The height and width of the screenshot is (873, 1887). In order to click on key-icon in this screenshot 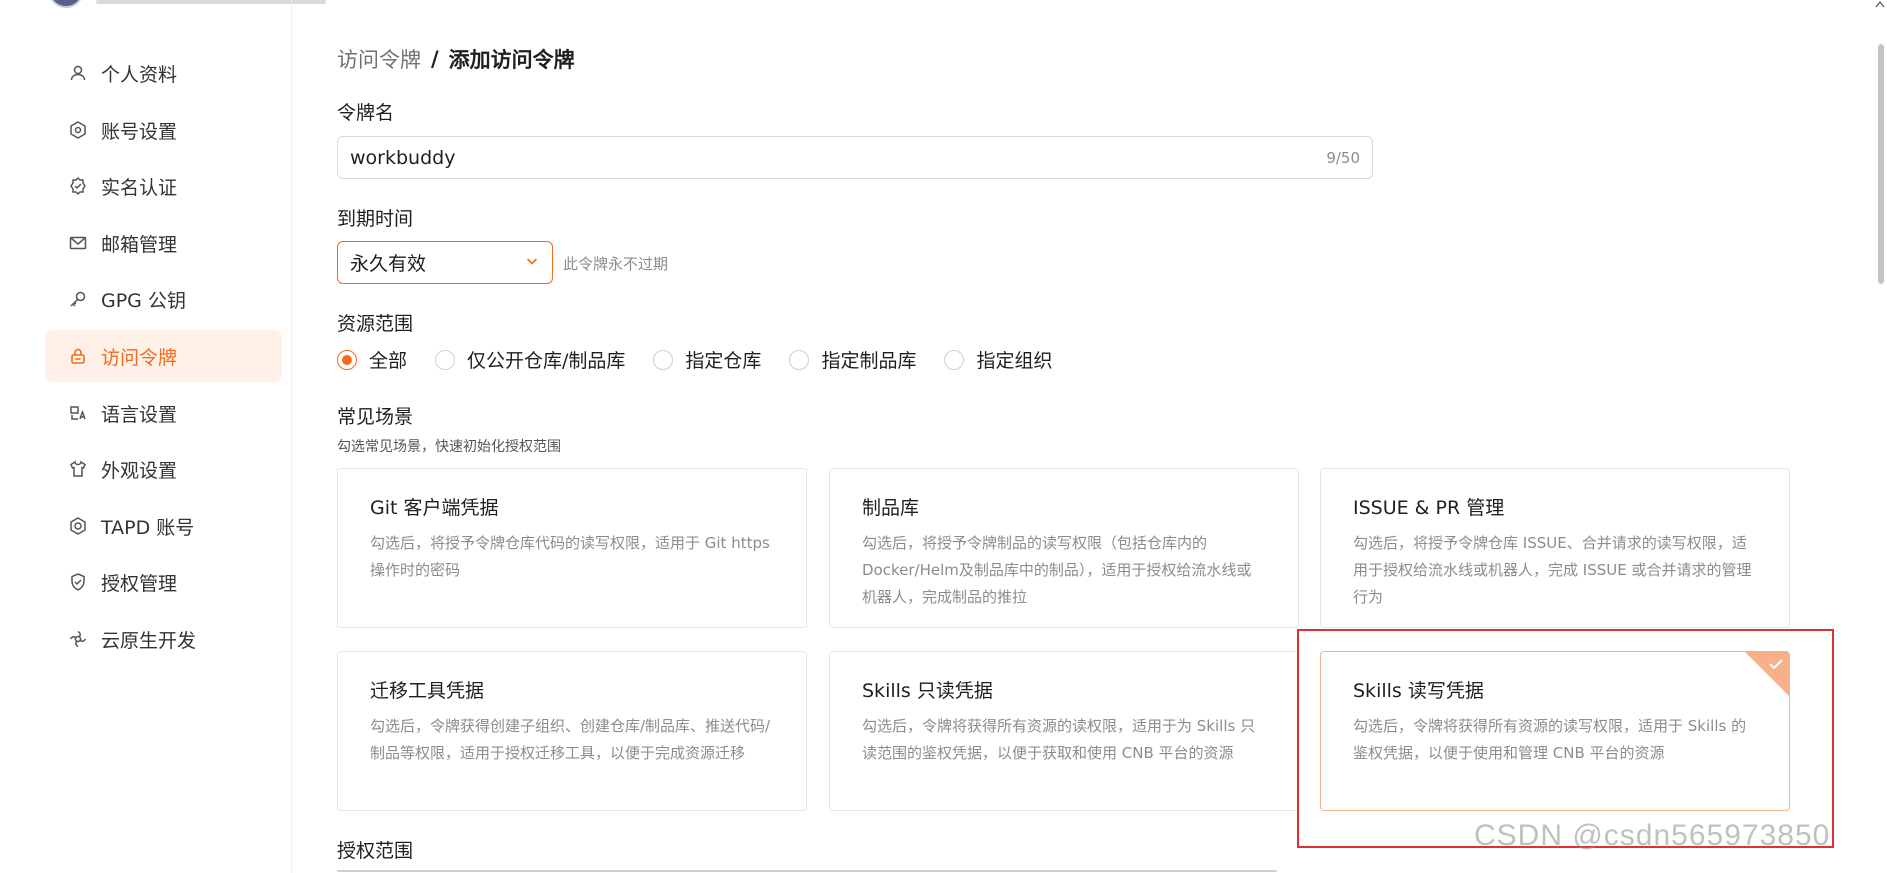, I will do `click(78, 299)`.